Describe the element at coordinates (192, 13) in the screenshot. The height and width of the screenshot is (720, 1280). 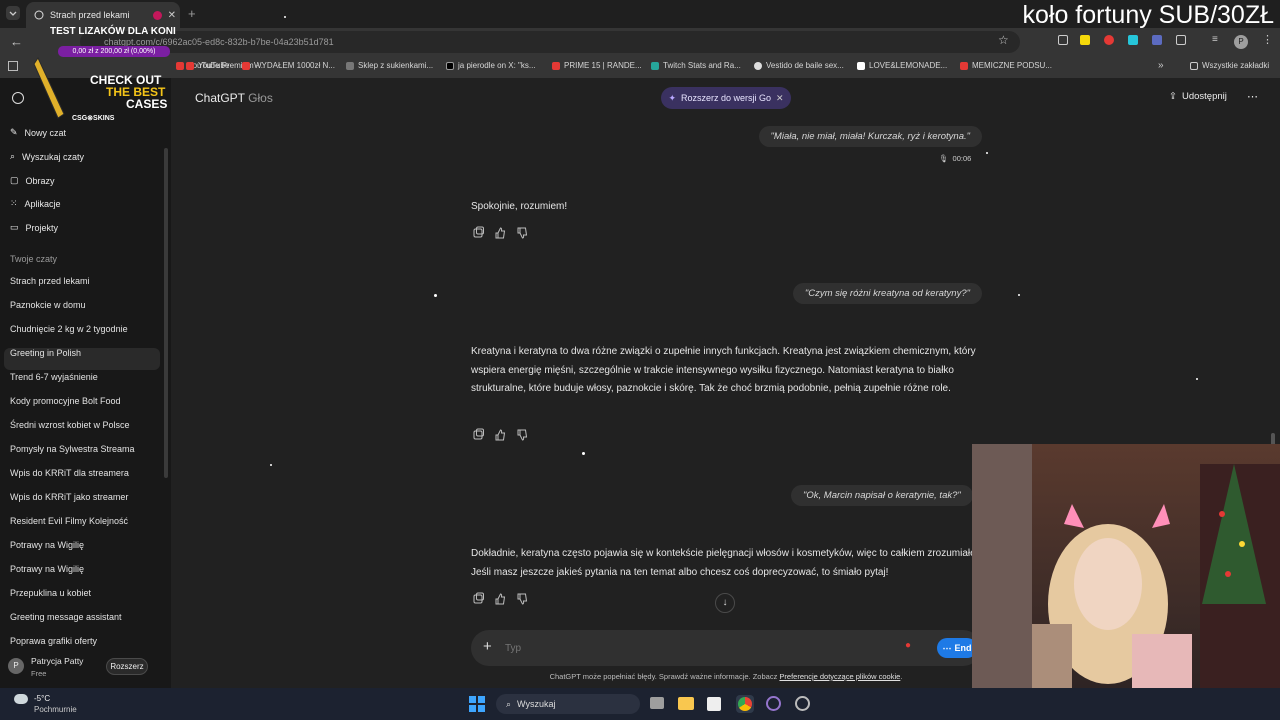
I see `new-tab-button: +` at that location.